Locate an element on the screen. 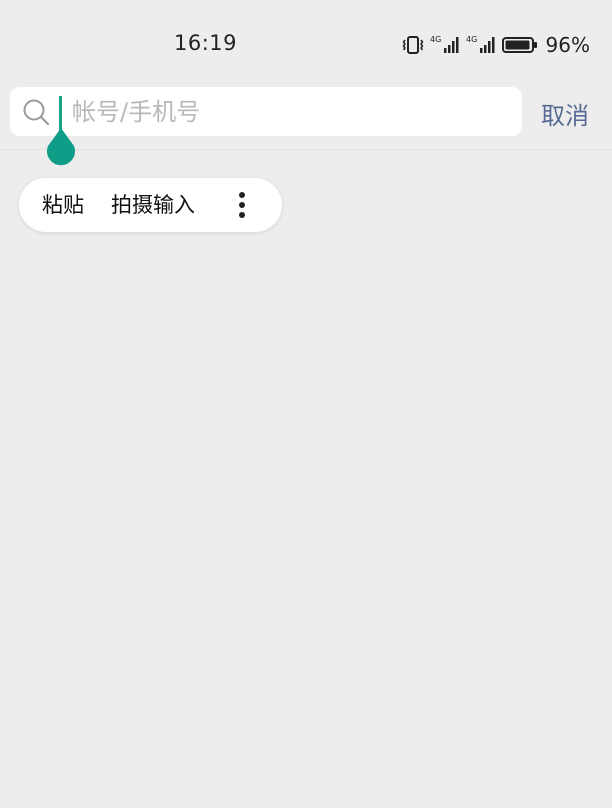 This screenshot has height=808, width=612. battery-fill is located at coordinates (517, 45).